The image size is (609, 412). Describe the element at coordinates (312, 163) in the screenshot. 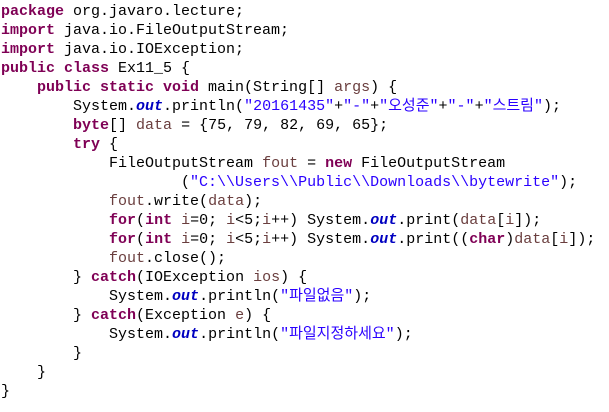

I see `code-text: =` at that location.